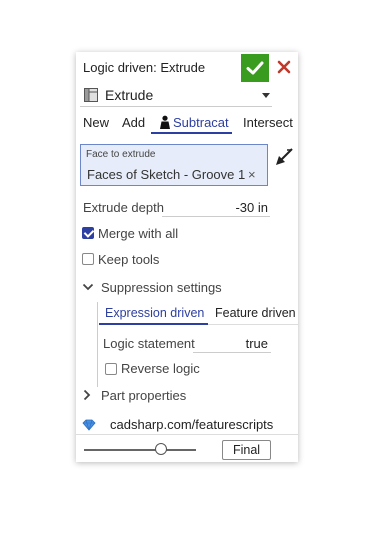 The image size is (382, 540). I want to click on preview-slider-track, so click(140, 450).